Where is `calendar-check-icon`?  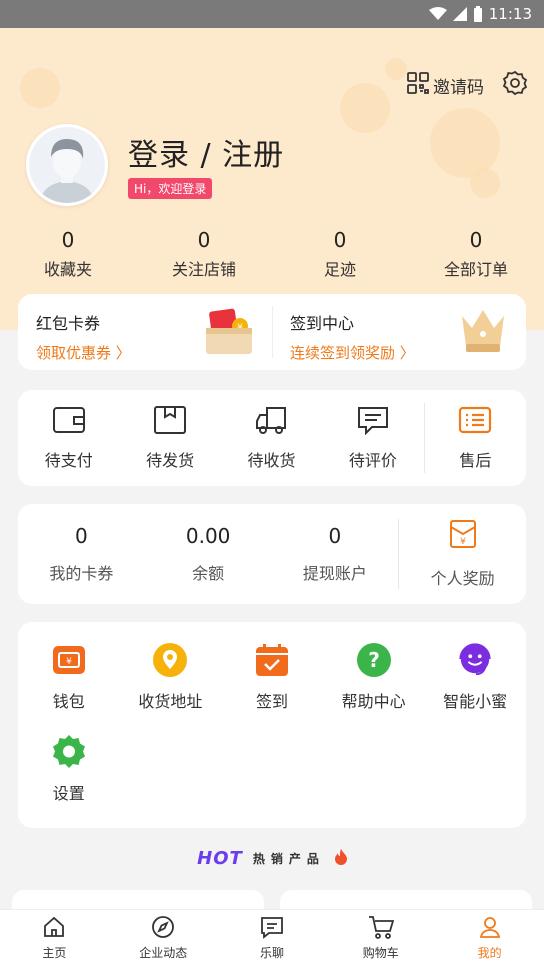
calendar-check-icon is located at coordinates (272, 660).